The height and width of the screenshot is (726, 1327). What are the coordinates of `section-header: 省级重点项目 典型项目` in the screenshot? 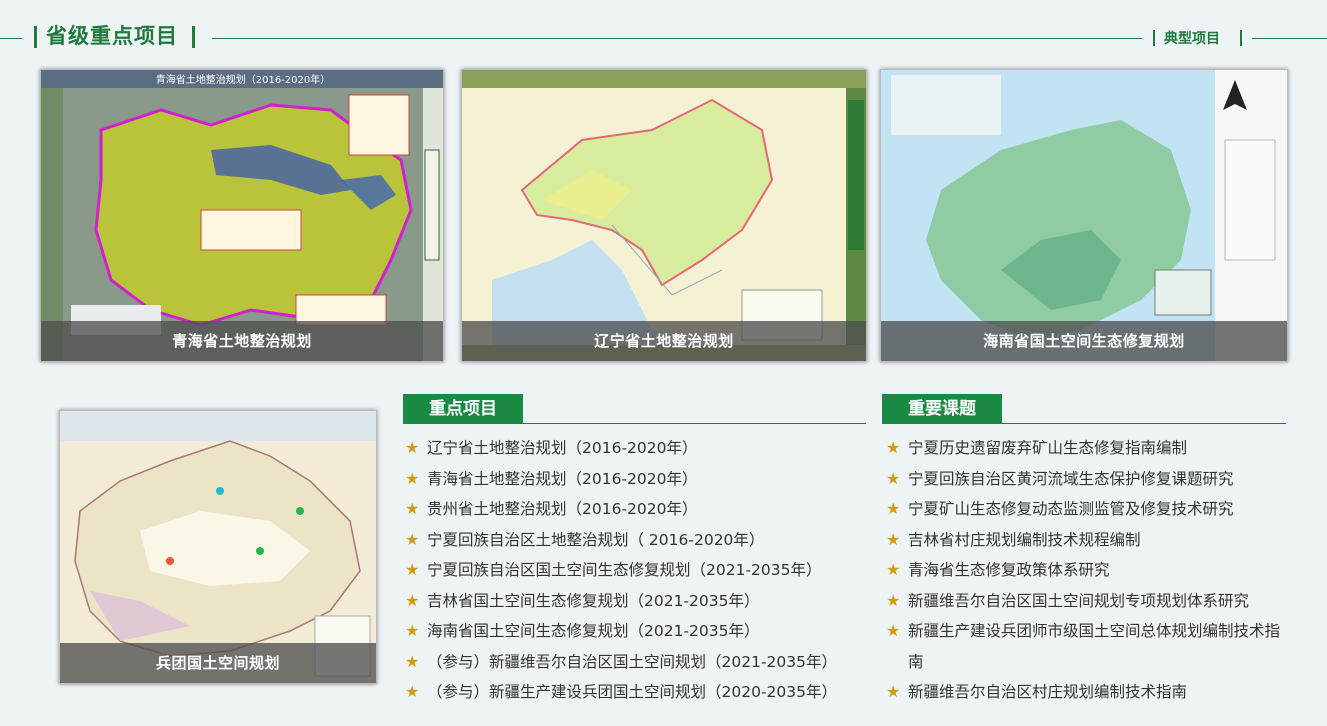 It's located at (663, 38).